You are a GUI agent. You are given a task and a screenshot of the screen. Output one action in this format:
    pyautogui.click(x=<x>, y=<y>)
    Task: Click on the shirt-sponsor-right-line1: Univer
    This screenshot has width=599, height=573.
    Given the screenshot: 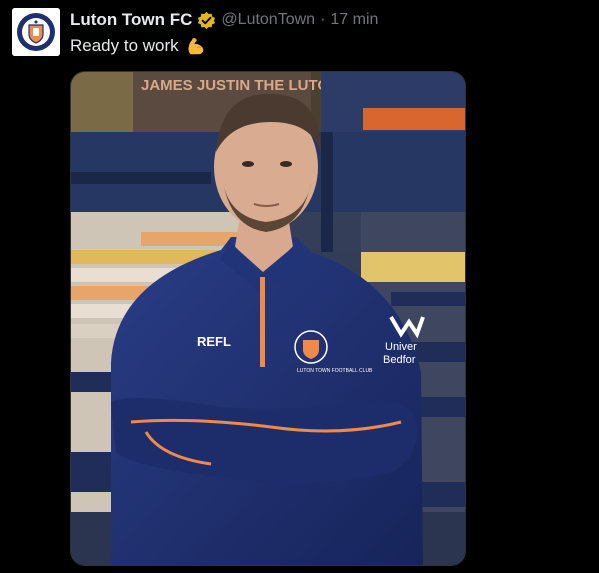 What is the action you would take?
    pyautogui.click(x=401, y=347)
    